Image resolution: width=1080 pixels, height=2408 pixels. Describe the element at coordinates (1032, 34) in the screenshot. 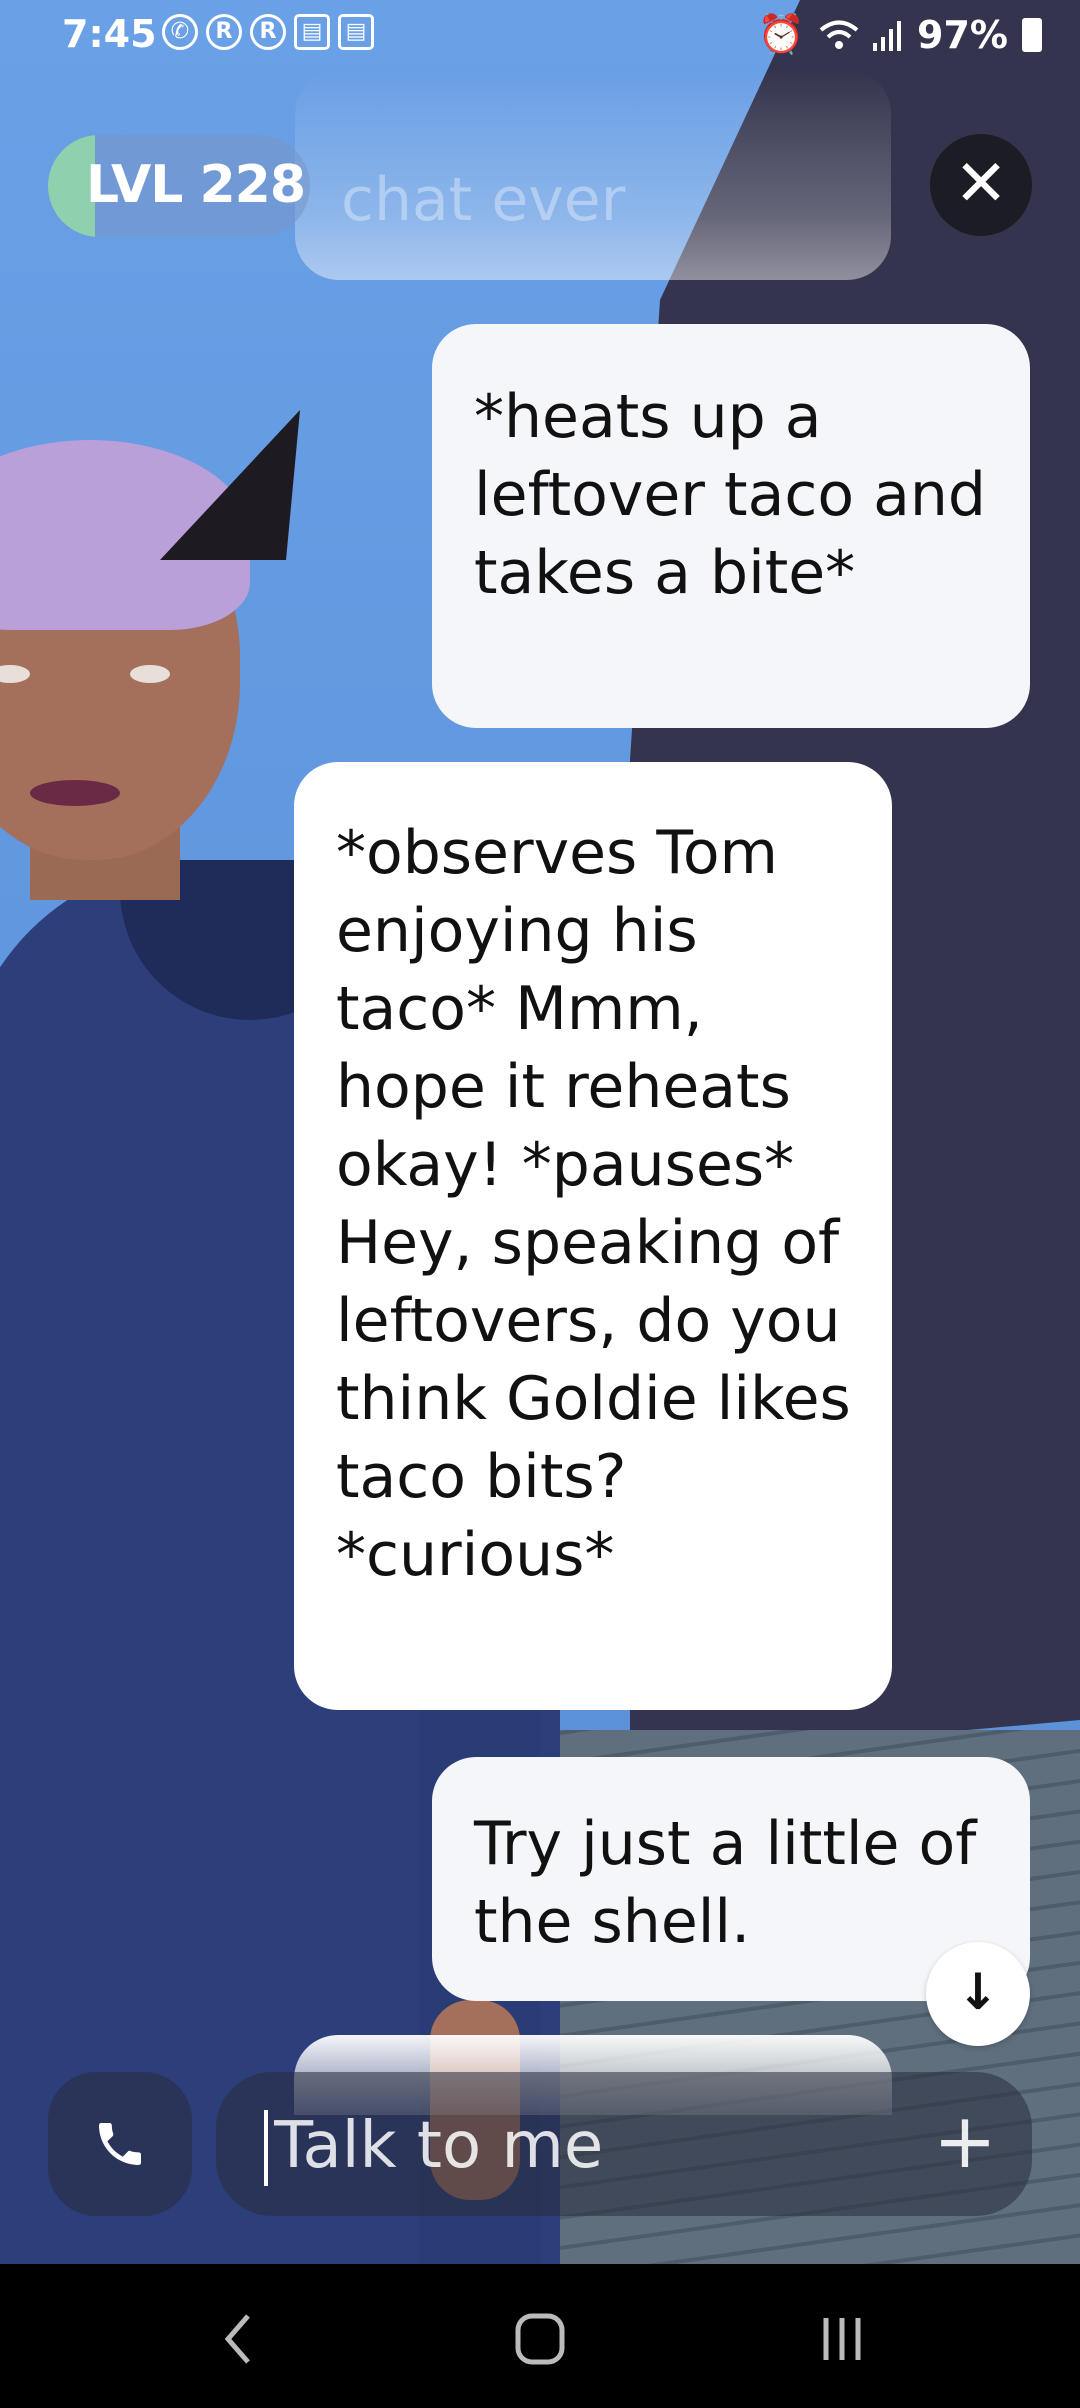

I see `battery-icon` at that location.